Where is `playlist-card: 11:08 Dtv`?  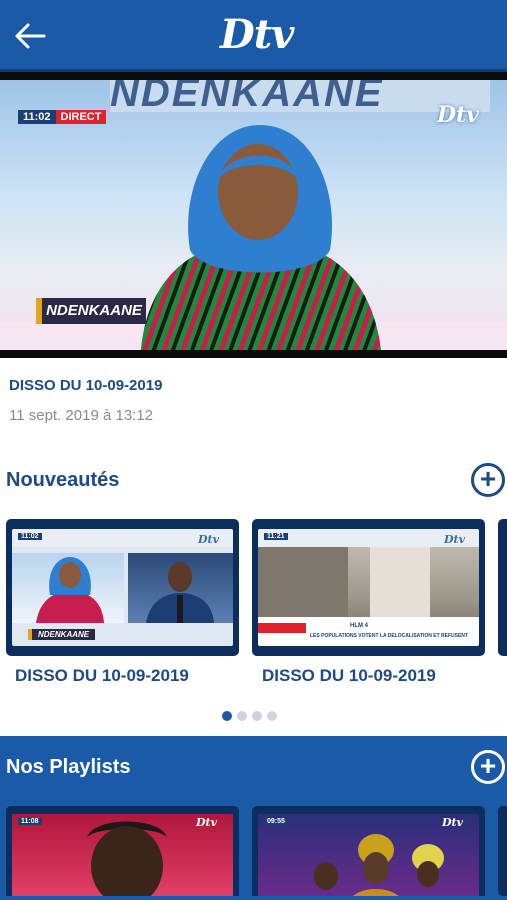 playlist-card: 11:08 Dtv is located at coordinates (122, 851).